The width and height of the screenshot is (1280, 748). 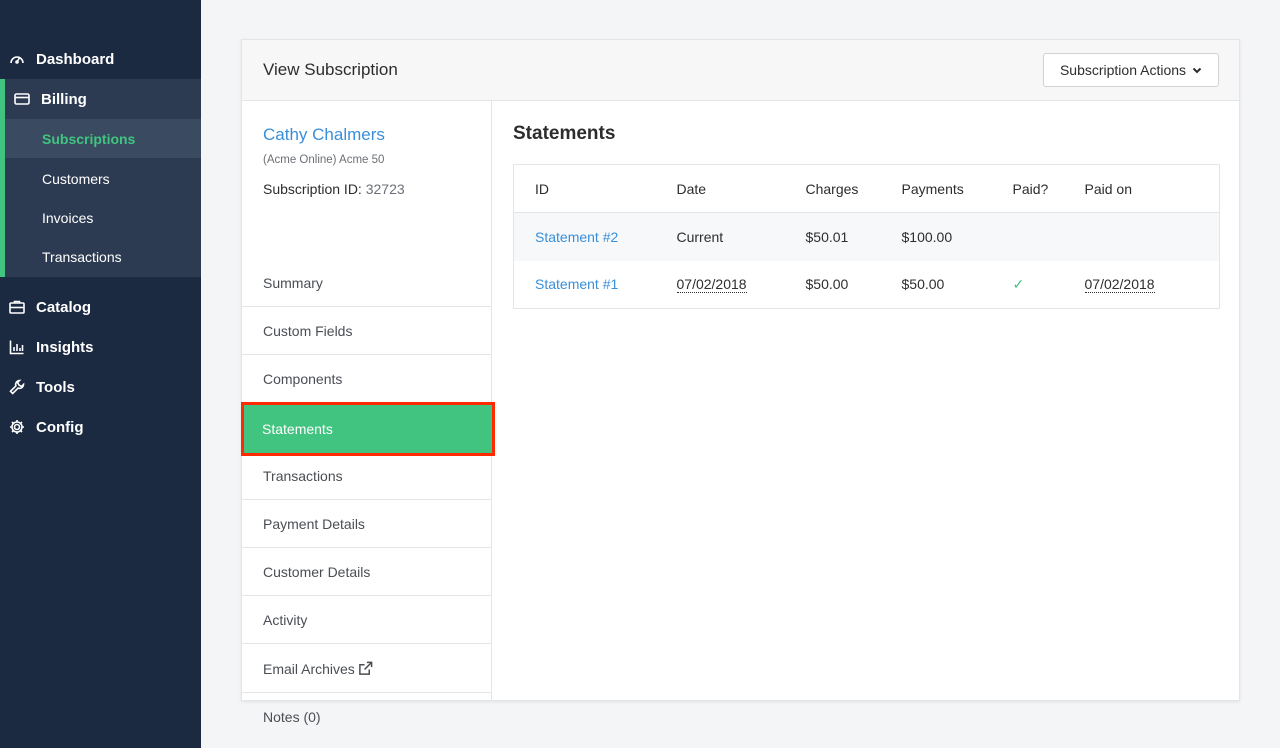 I want to click on nav-config: Config, so click(x=100, y=427).